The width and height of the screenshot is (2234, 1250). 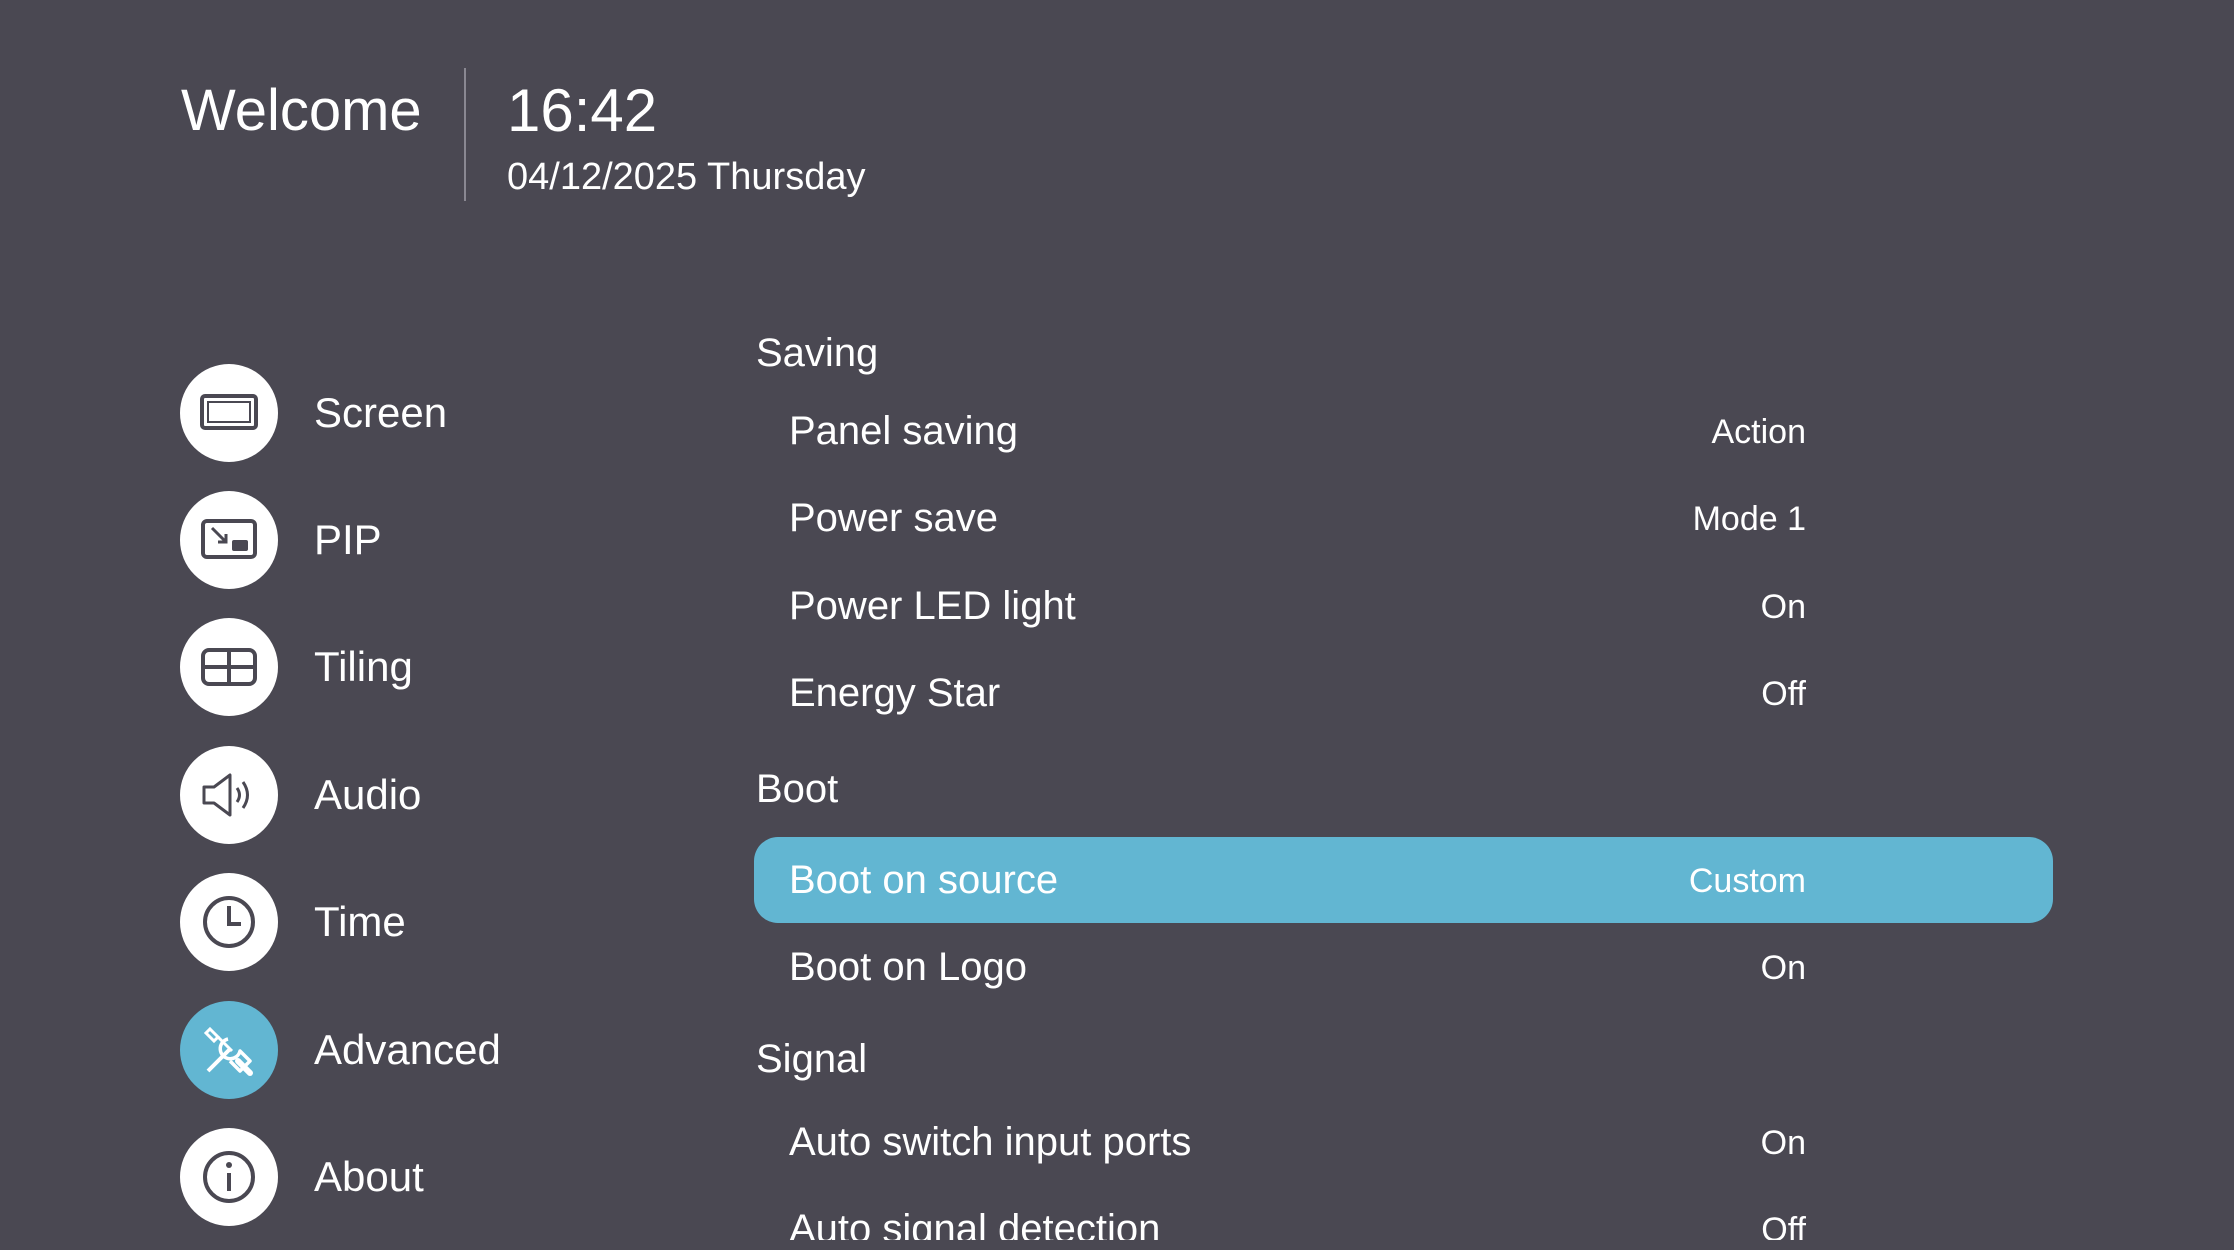 What do you see at coordinates (1403, 1213) in the screenshot?
I see `row-auto-signal-detection: Auto signal detection Off` at bounding box center [1403, 1213].